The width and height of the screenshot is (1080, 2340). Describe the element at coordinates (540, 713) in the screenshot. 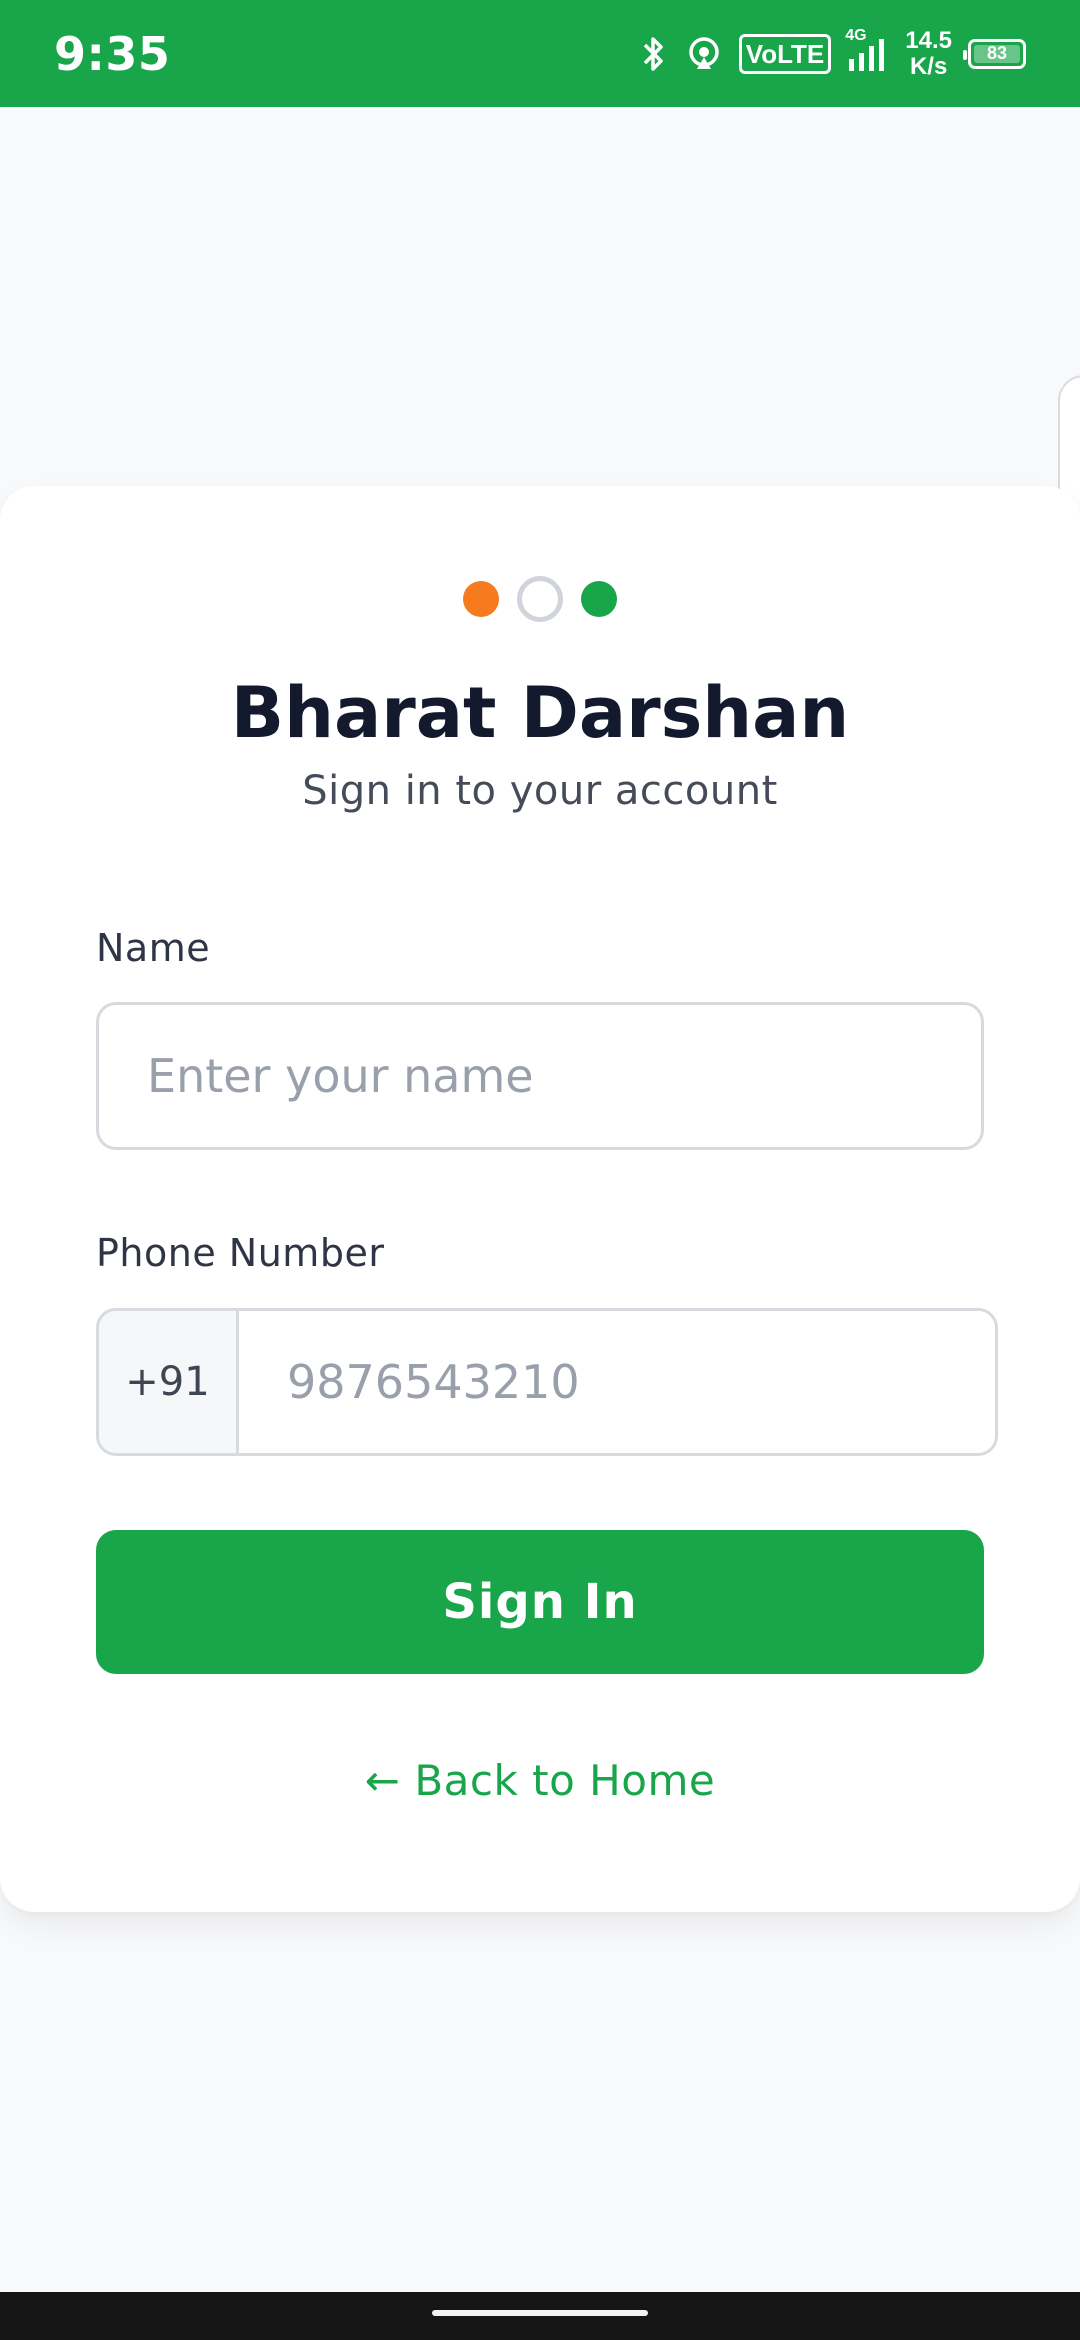

I see `app-title: Bharat Darshan` at that location.